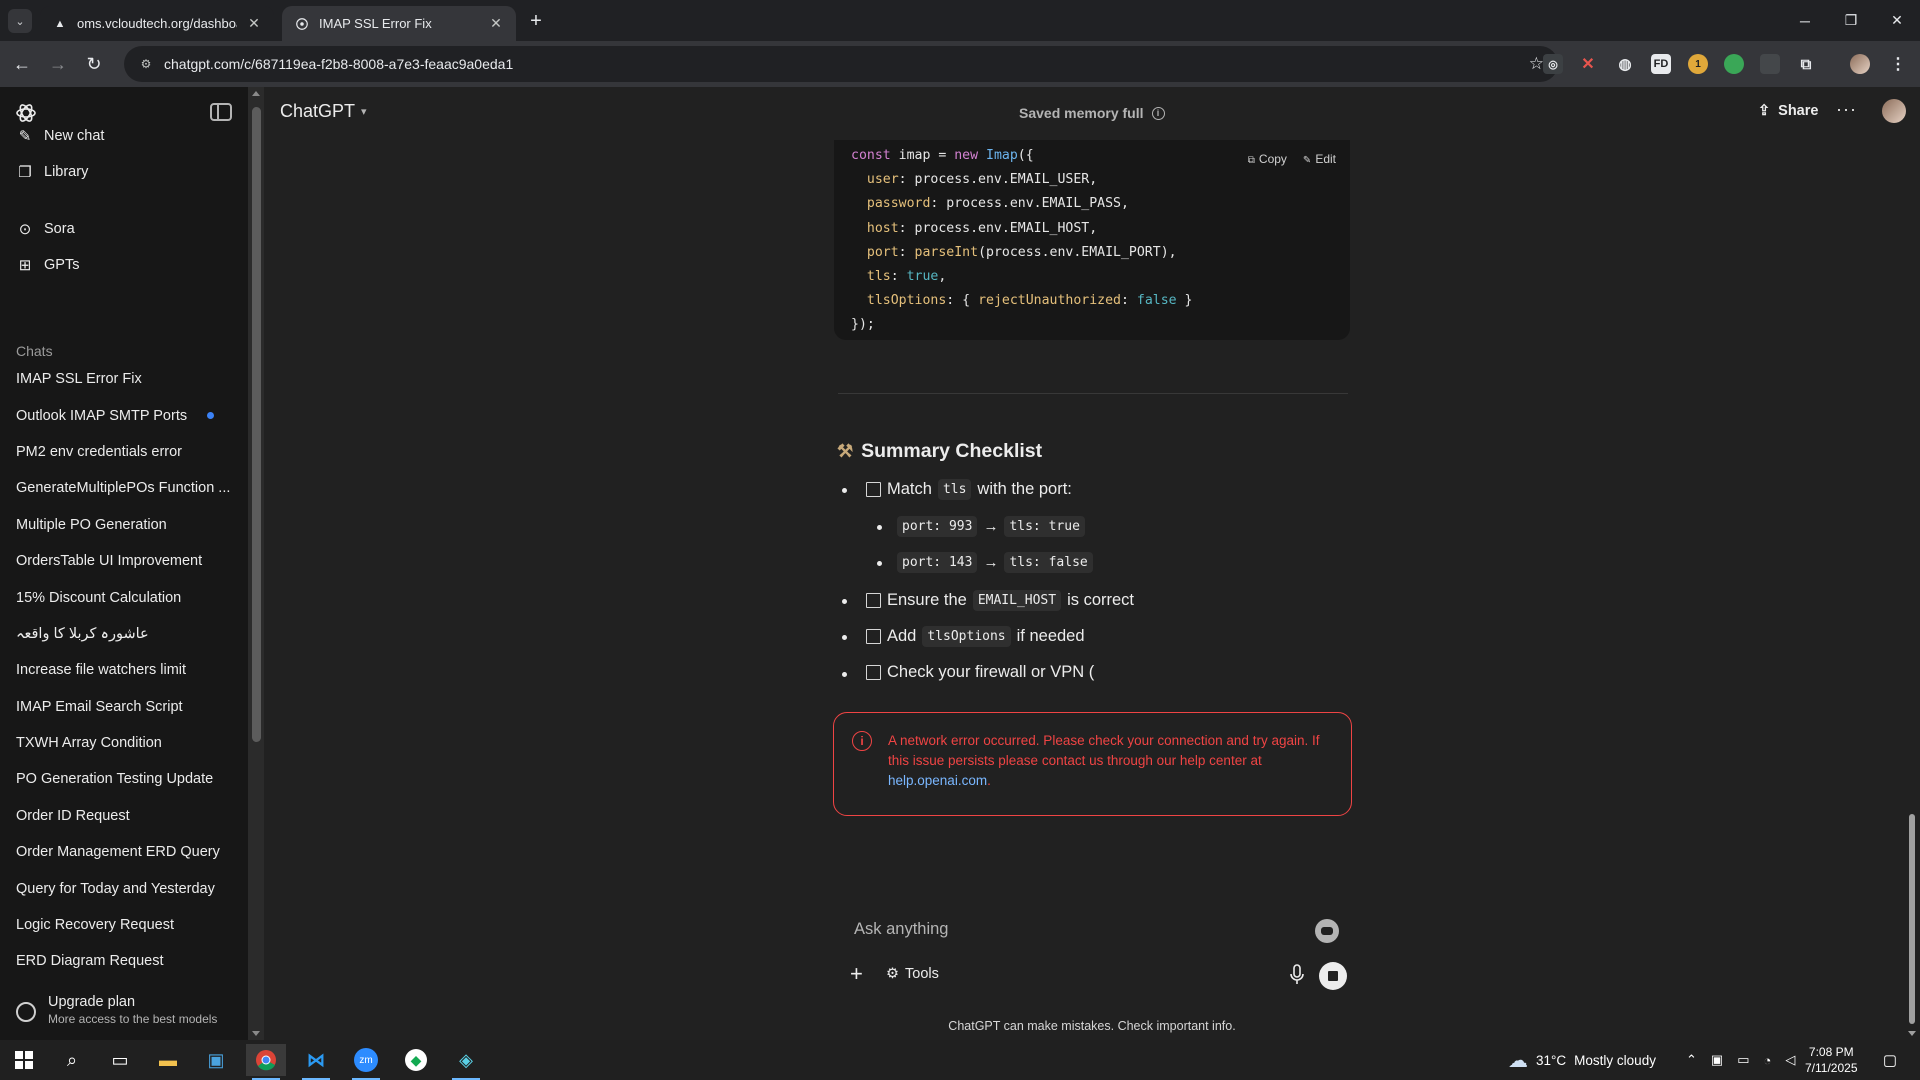 The width and height of the screenshot is (1920, 1080). What do you see at coordinates (120, 1060) in the screenshot?
I see `task-view-icon: ▭` at bounding box center [120, 1060].